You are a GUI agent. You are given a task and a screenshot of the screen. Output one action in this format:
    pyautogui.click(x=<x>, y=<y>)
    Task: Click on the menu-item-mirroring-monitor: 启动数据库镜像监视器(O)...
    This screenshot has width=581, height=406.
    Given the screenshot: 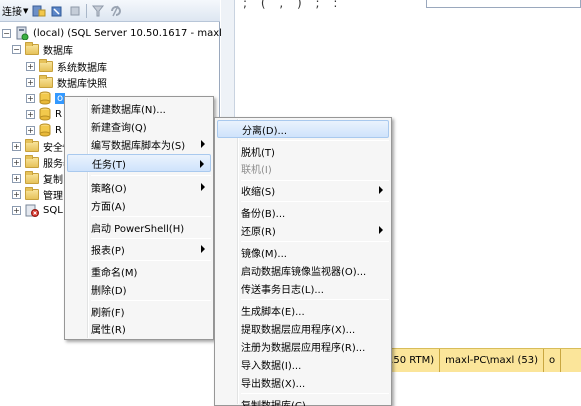 What is the action you would take?
    pyautogui.click(x=303, y=270)
    